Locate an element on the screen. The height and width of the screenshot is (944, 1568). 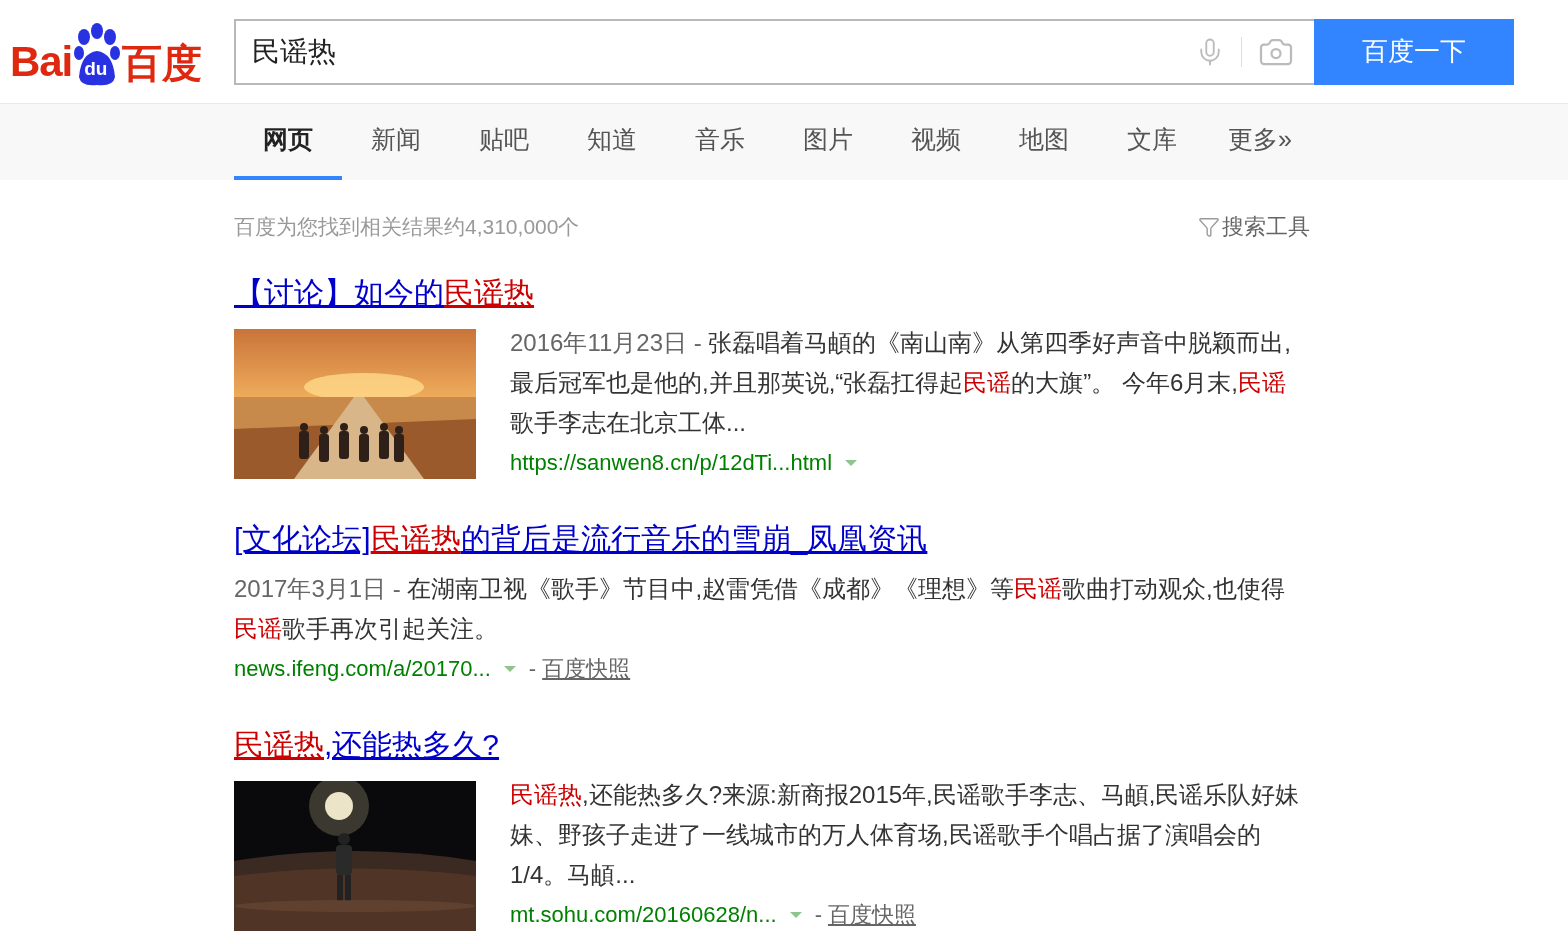
logo-text: Bai is located at coordinates (41, 61).